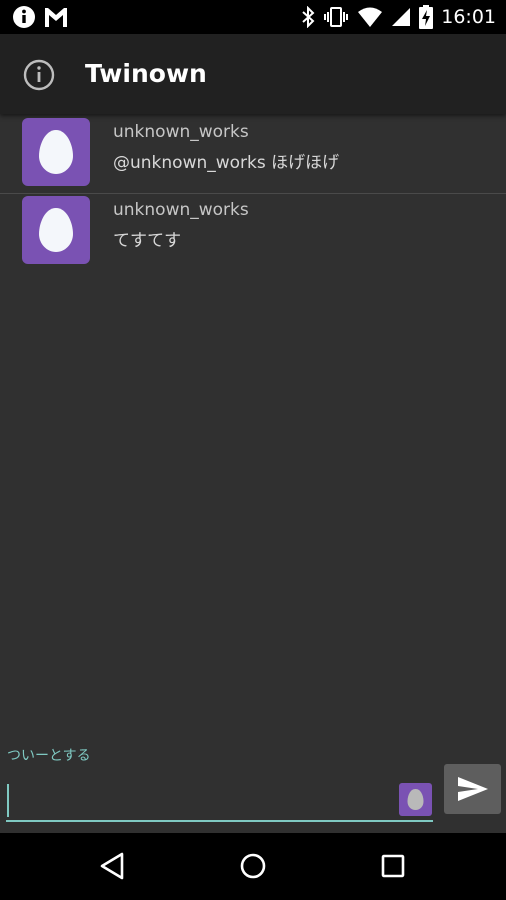  I want to click on recents-icon, so click(393, 866).